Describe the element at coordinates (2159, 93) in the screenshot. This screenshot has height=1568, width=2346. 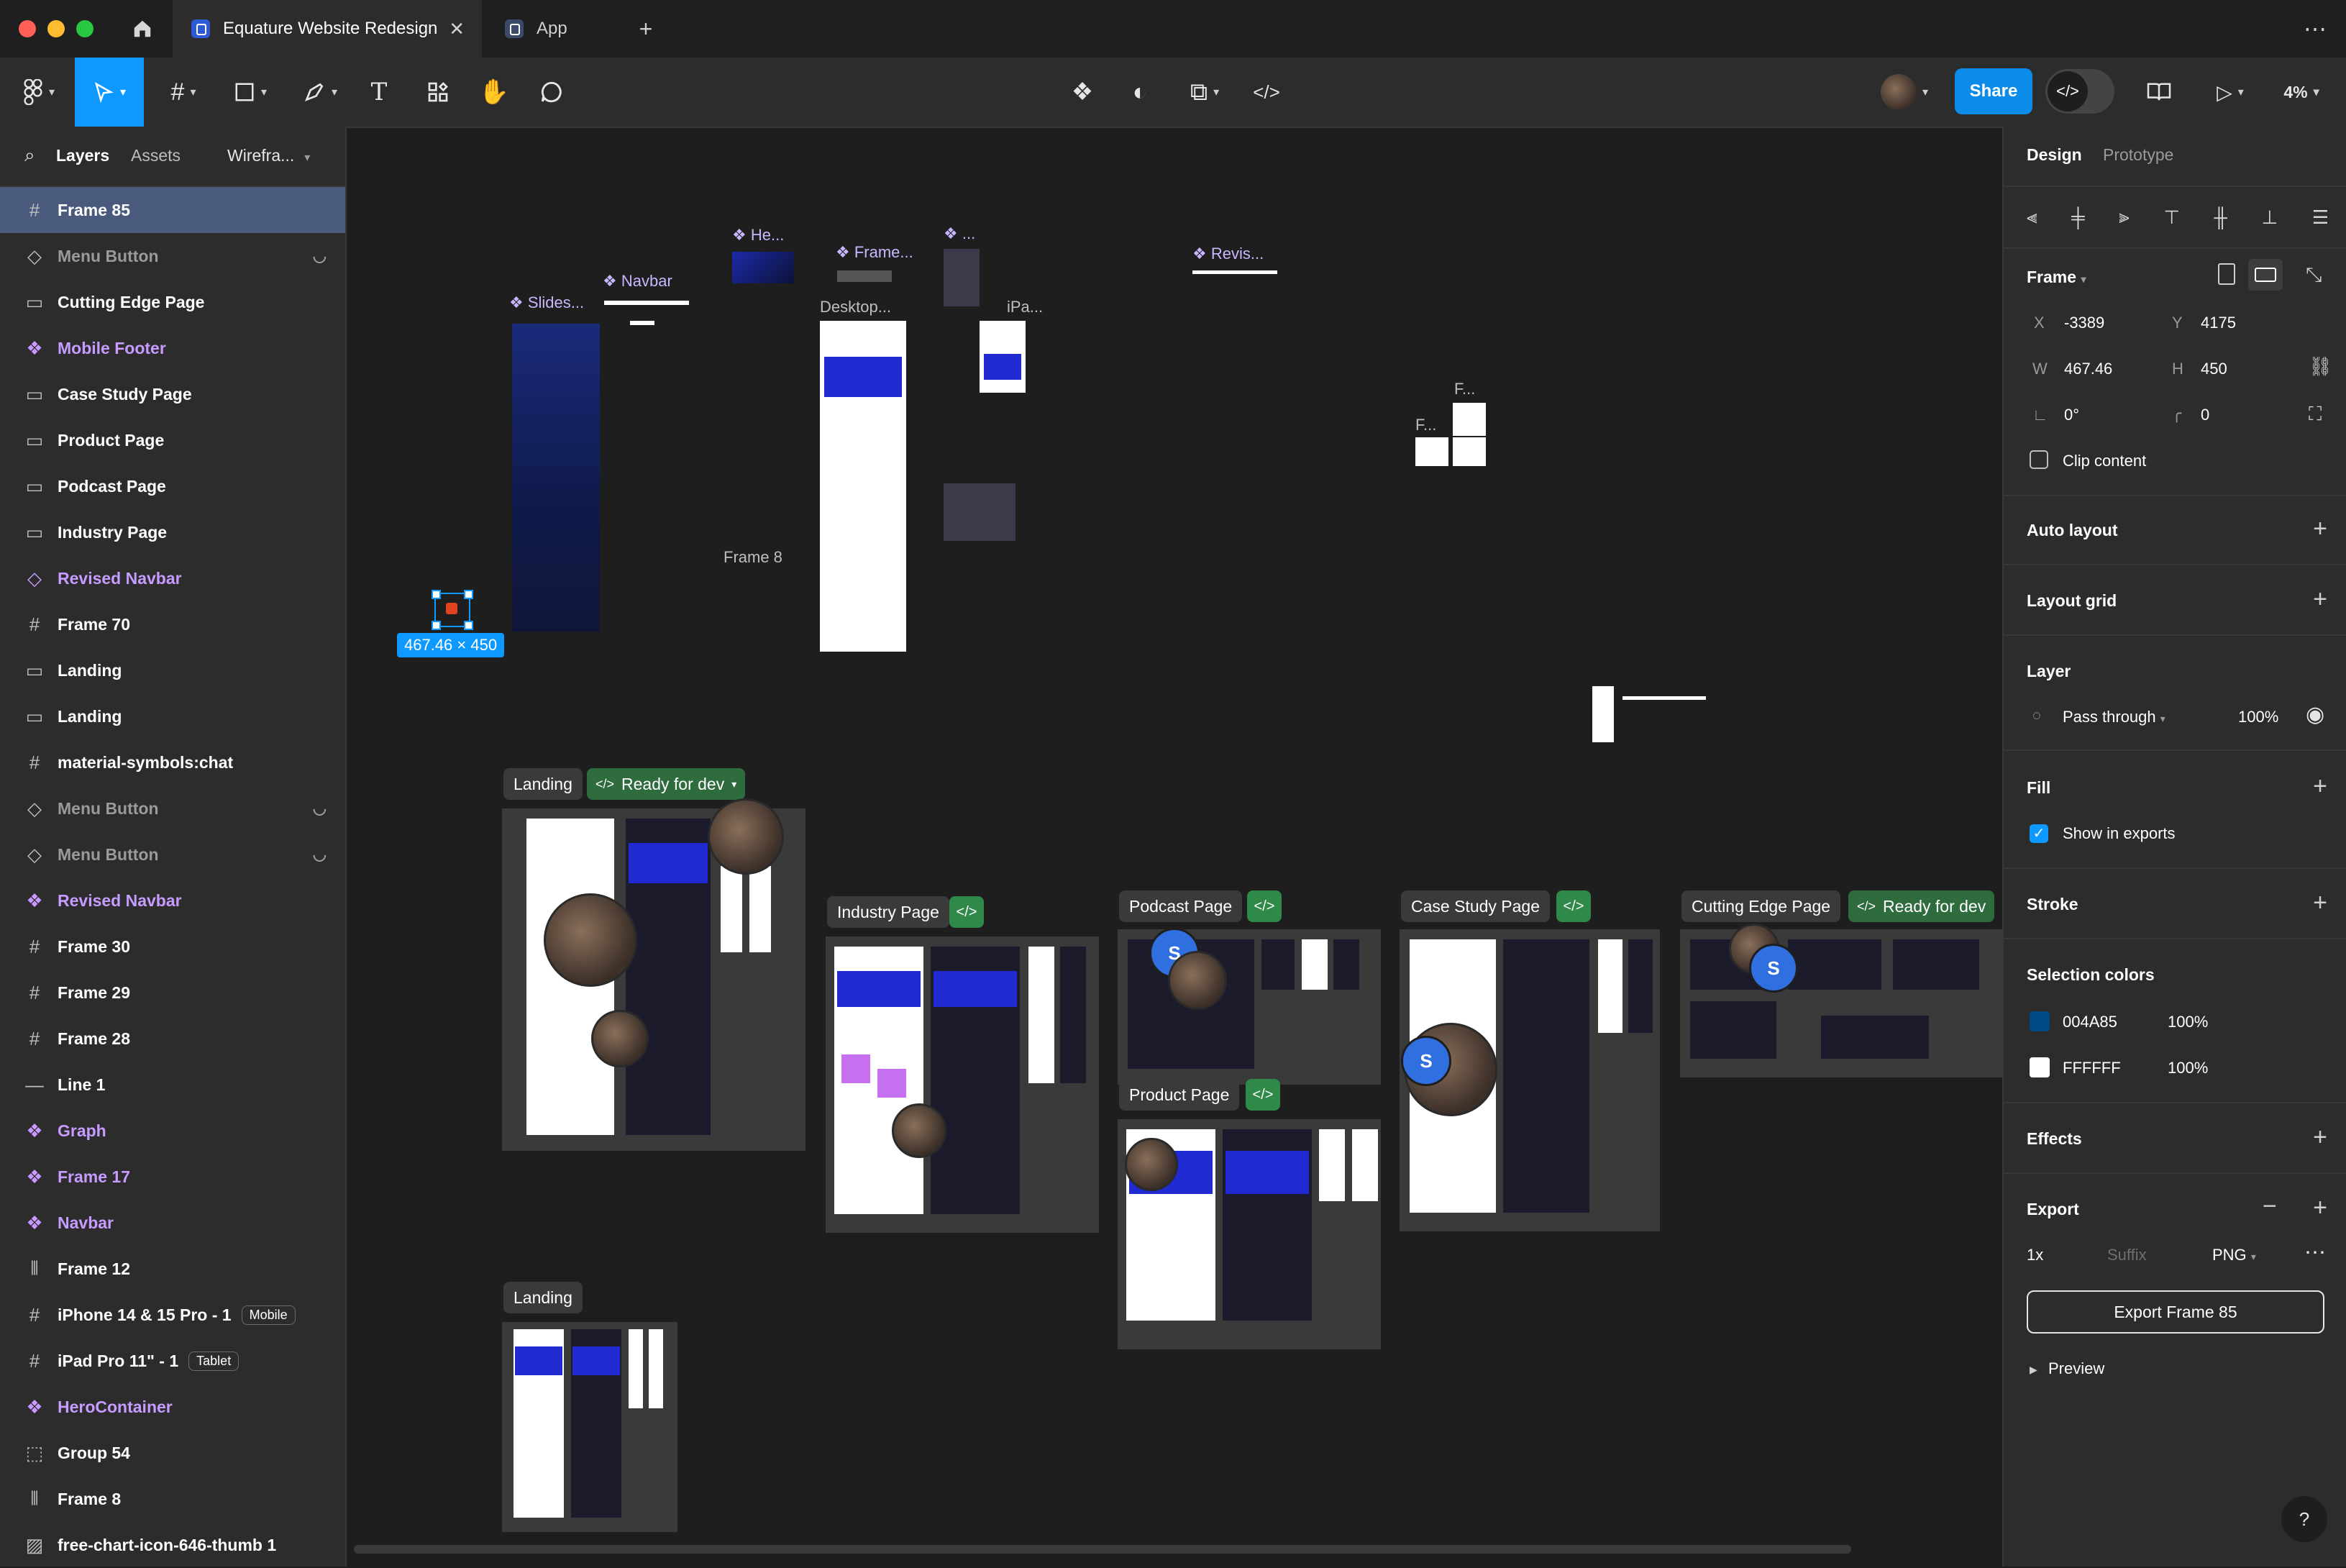
I see `library-button` at that location.